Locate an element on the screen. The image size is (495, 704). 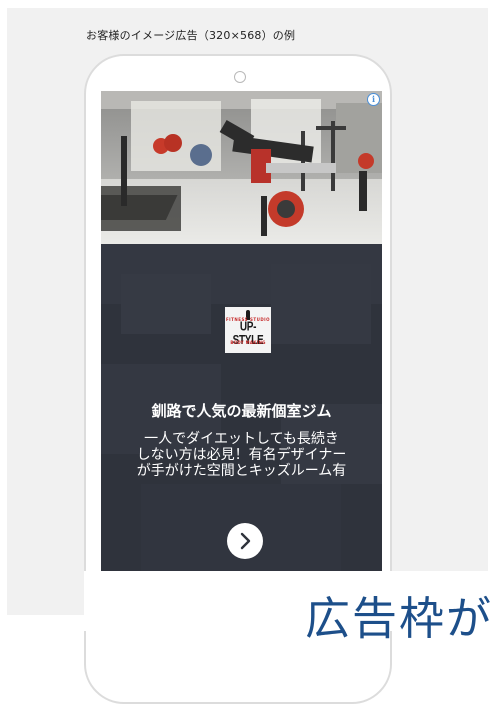
upstyle-logo: FITNESS STUDIO UP-STYLE BODY MAKING is located at coordinates (248, 330).